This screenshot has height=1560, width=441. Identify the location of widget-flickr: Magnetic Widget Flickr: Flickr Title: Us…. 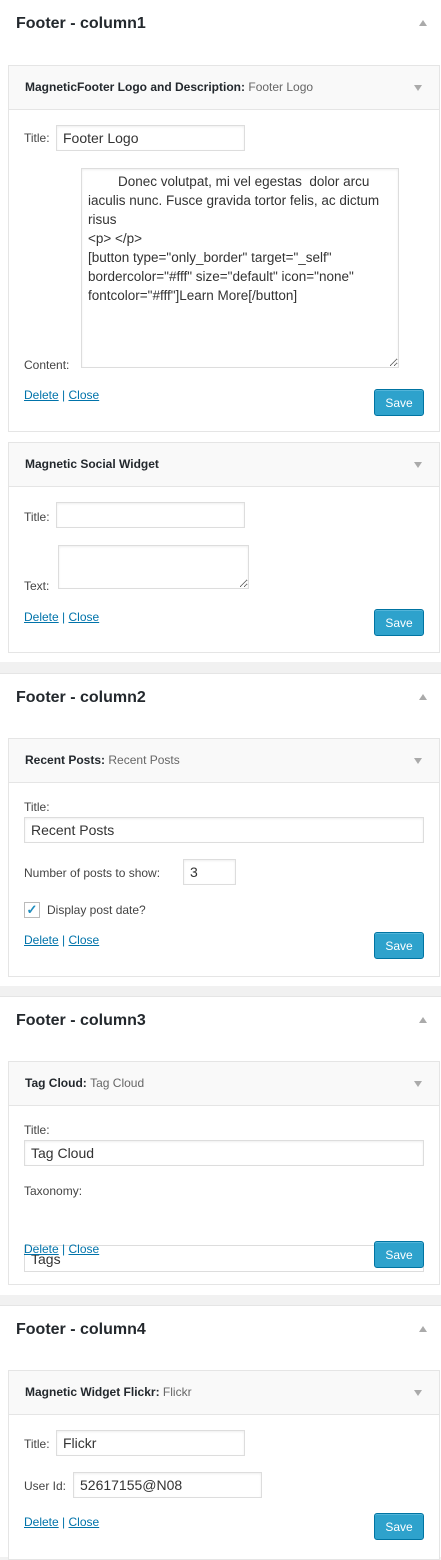
(224, 1465).